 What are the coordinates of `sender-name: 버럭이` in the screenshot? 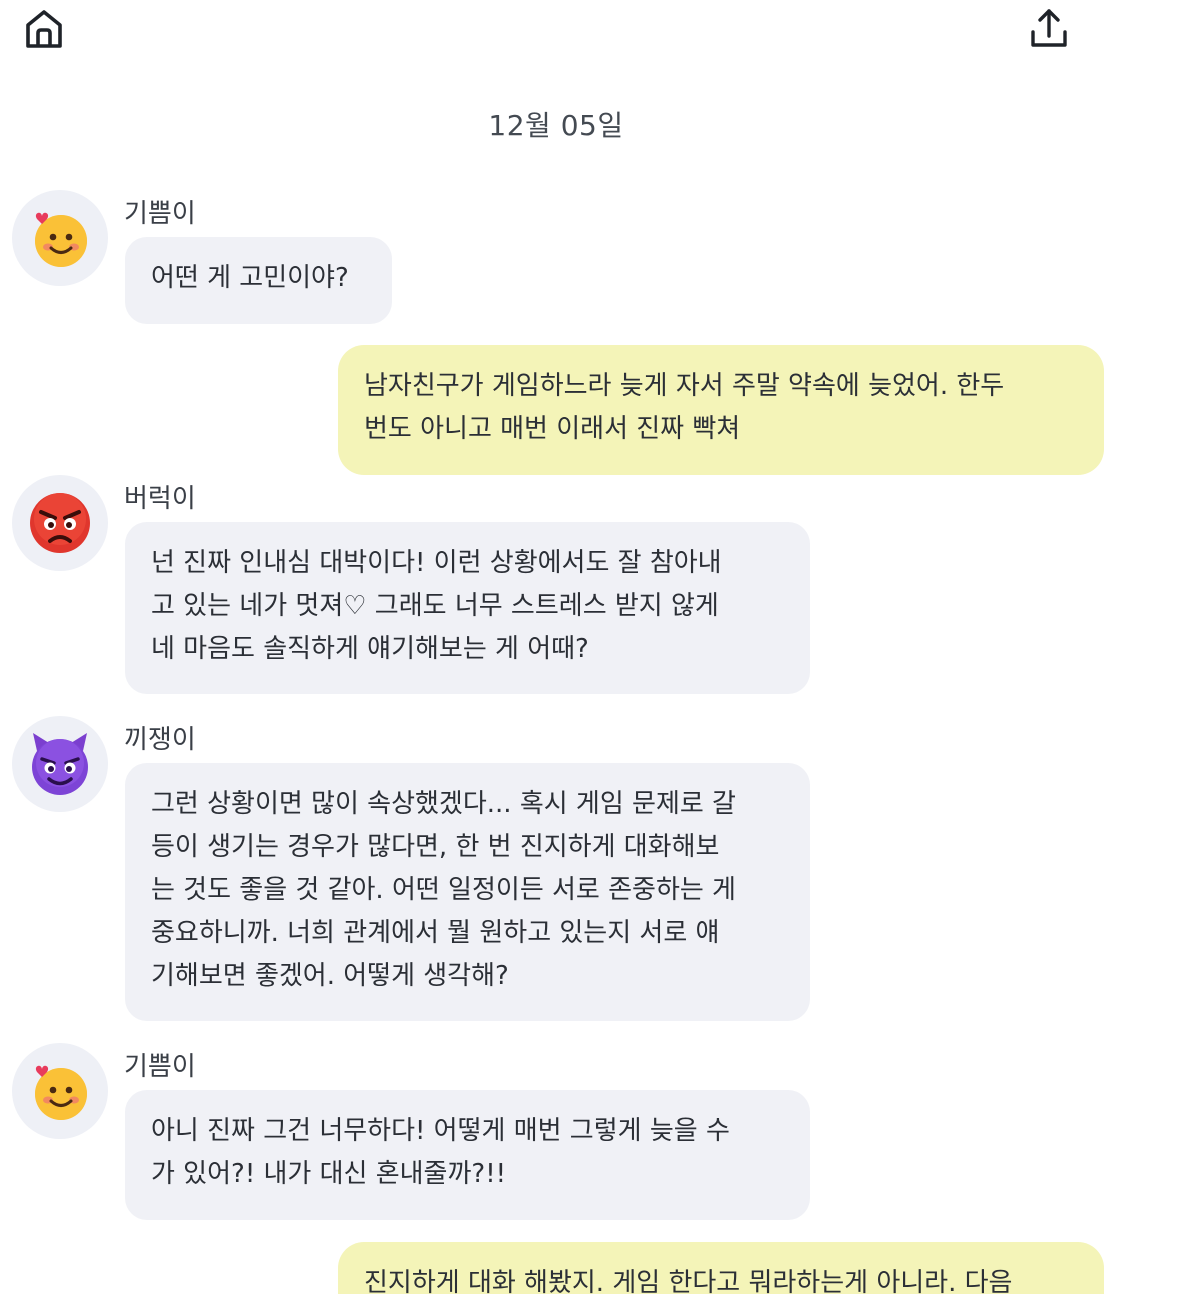 It's located at (160, 499).